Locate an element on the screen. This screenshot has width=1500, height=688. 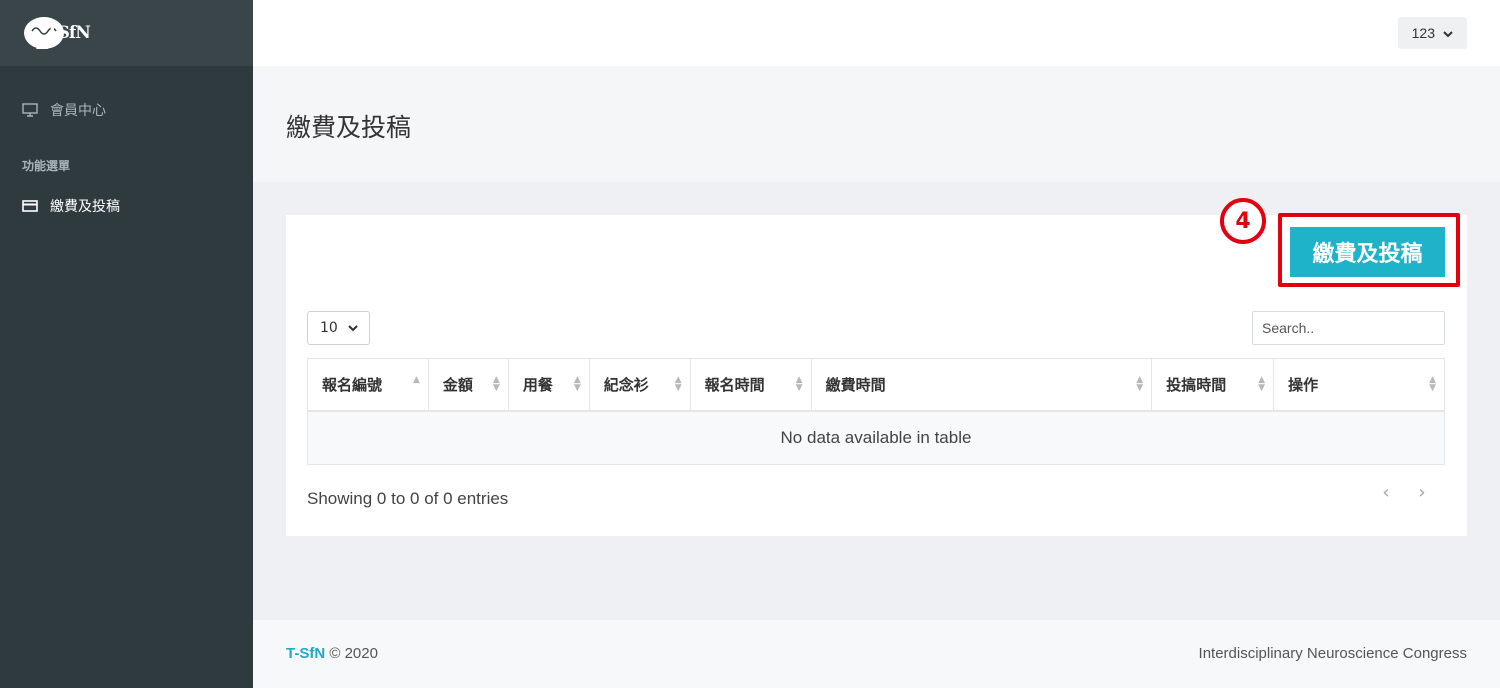
step-badge: 4 is located at coordinates (1243, 221).